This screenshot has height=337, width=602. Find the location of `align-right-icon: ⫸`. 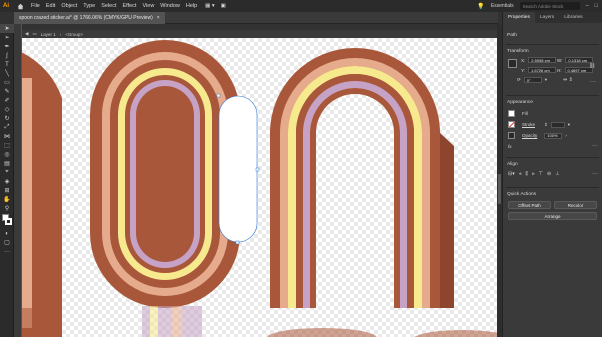

align-right-icon: ⫸ is located at coordinates (533, 174).